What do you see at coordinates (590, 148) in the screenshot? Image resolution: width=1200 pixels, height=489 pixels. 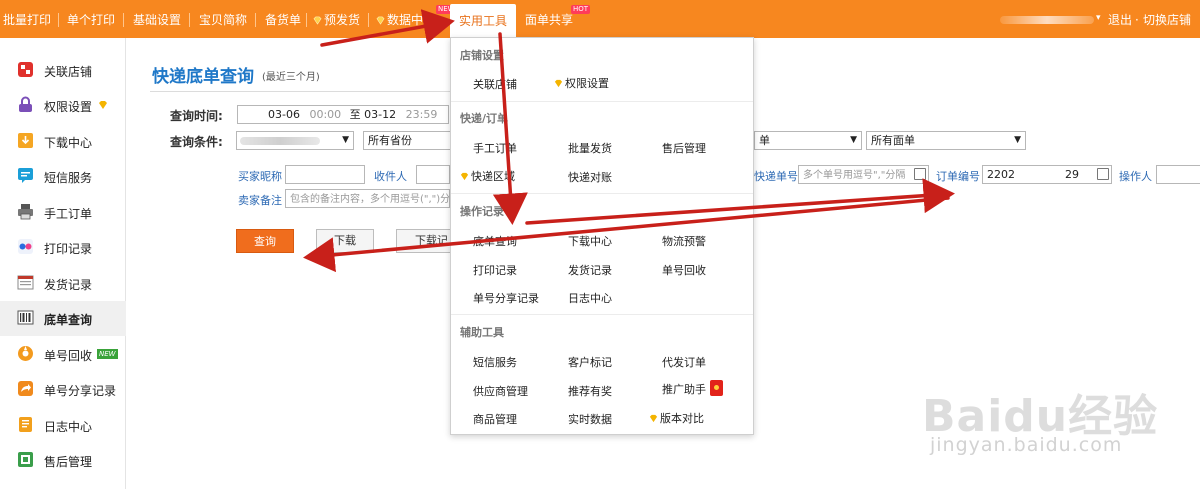 I see `menu-item-batch-ship: 批量发货` at bounding box center [590, 148].